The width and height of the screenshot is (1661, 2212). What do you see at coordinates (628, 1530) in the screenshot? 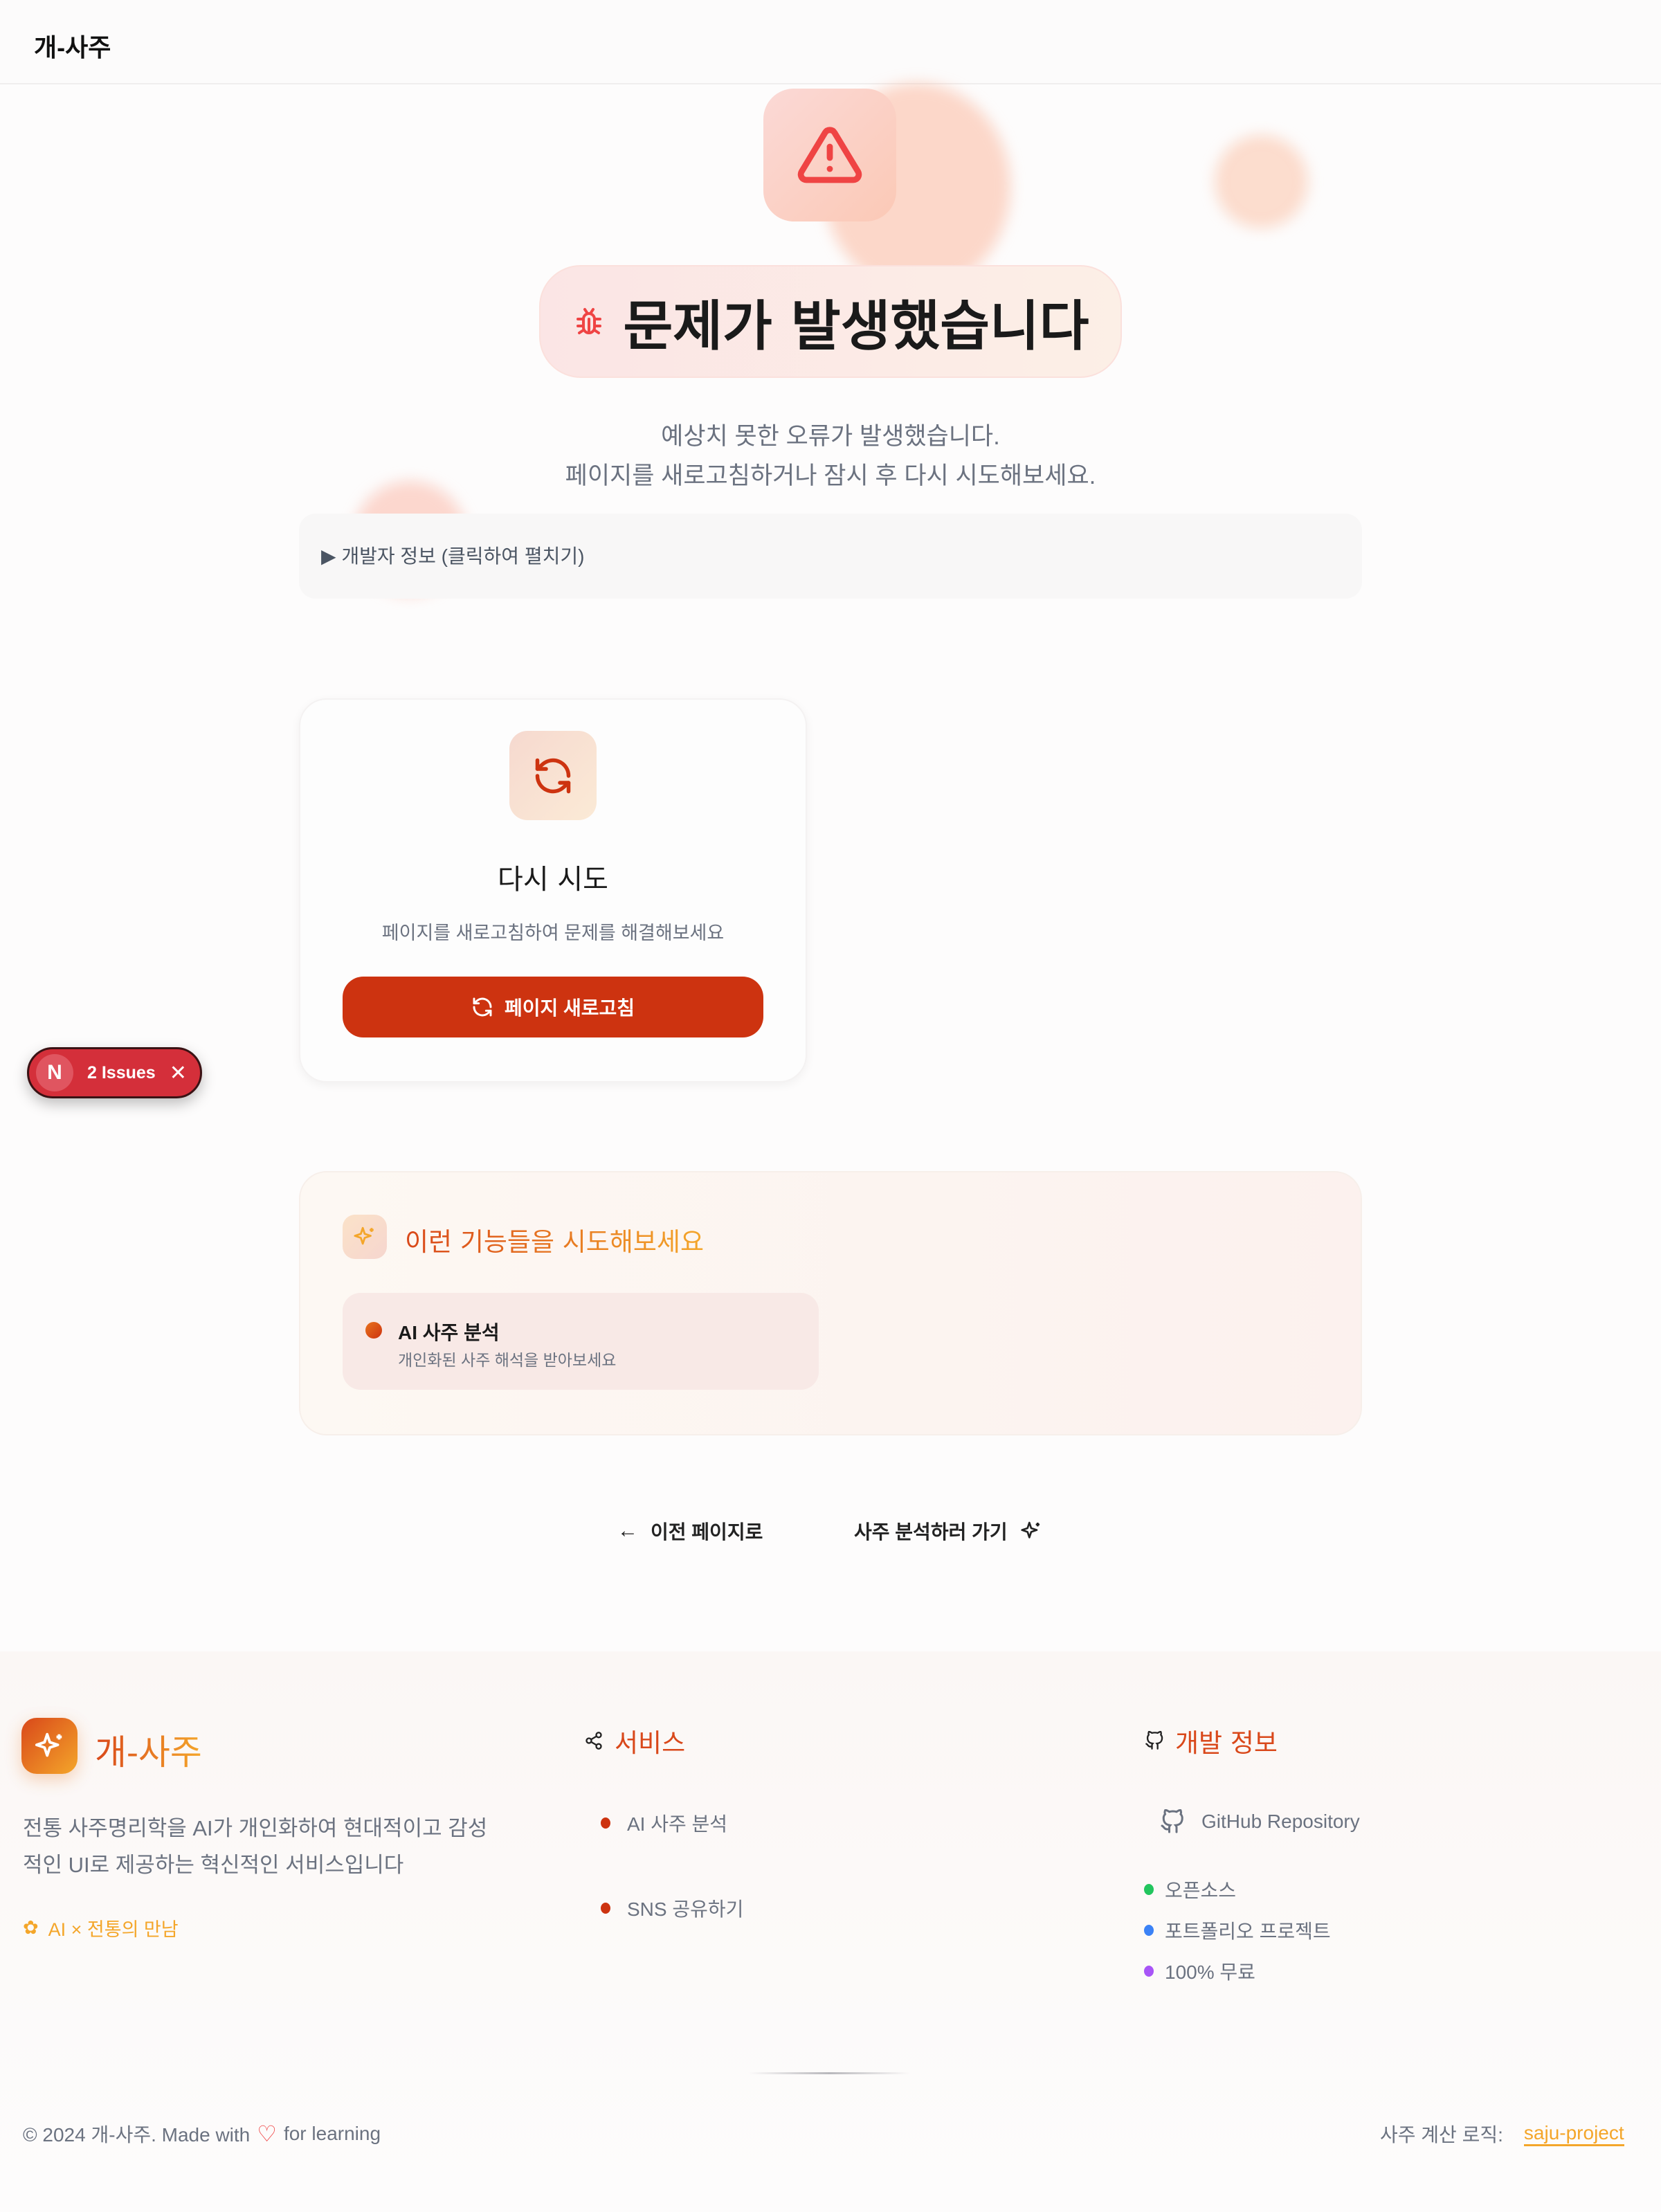
I see `arrow-left-icon: ←` at bounding box center [628, 1530].